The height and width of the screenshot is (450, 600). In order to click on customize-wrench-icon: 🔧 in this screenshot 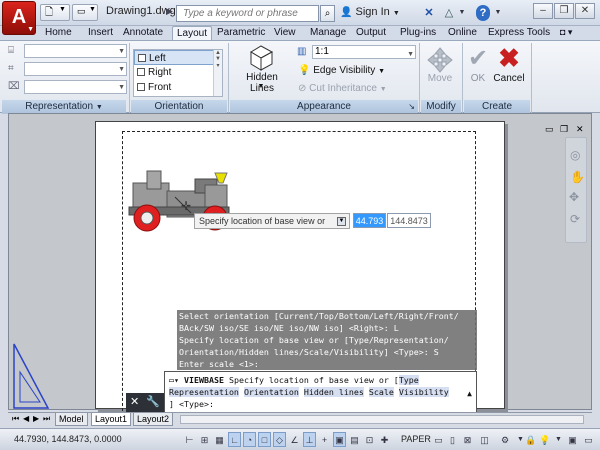, I will do `click(153, 402)`.